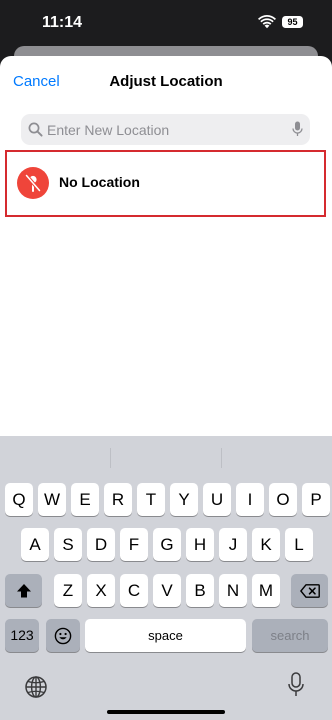 The width and height of the screenshot is (332, 720). What do you see at coordinates (290, 635) in the screenshot?
I see `search-key: search` at bounding box center [290, 635].